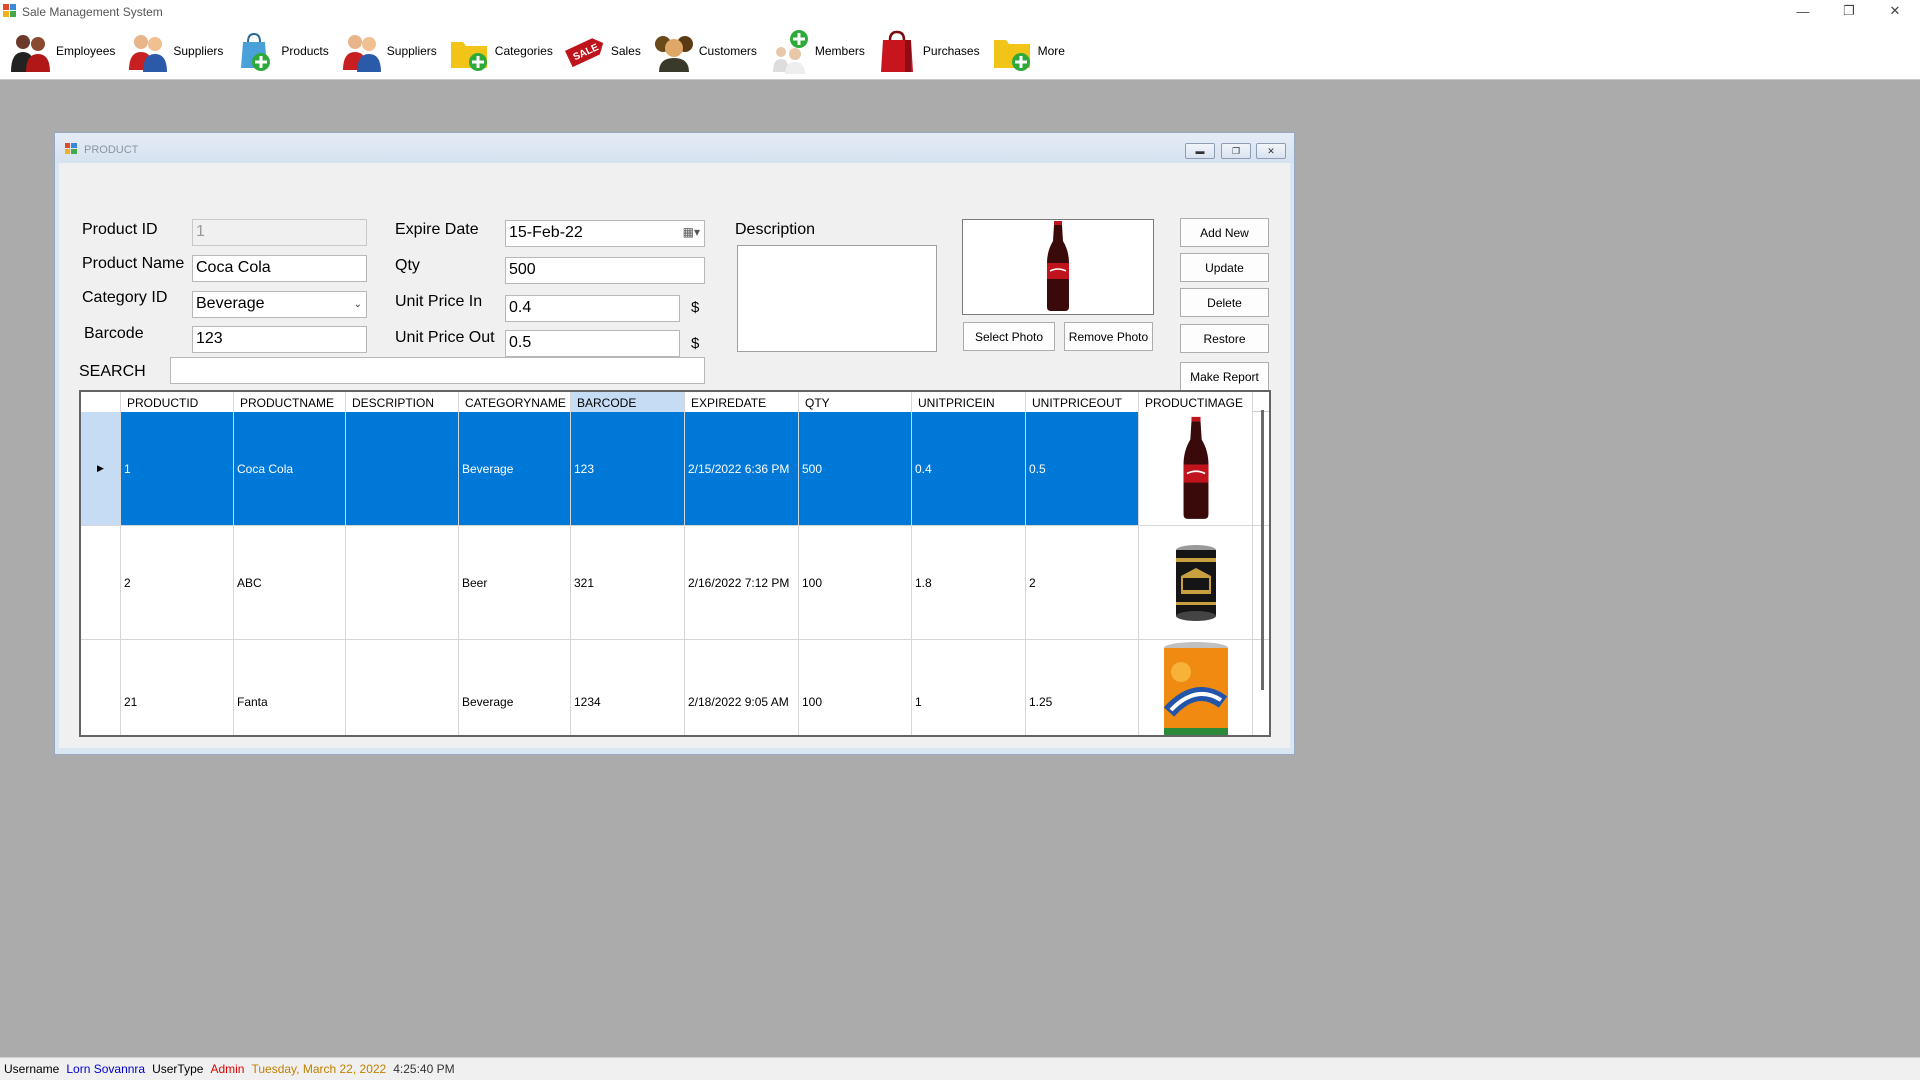 The height and width of the screenshot is (1080, 1920). I want to click on cell-expiredate: 2/16/2022 7:12 PM, so click(742, 582).